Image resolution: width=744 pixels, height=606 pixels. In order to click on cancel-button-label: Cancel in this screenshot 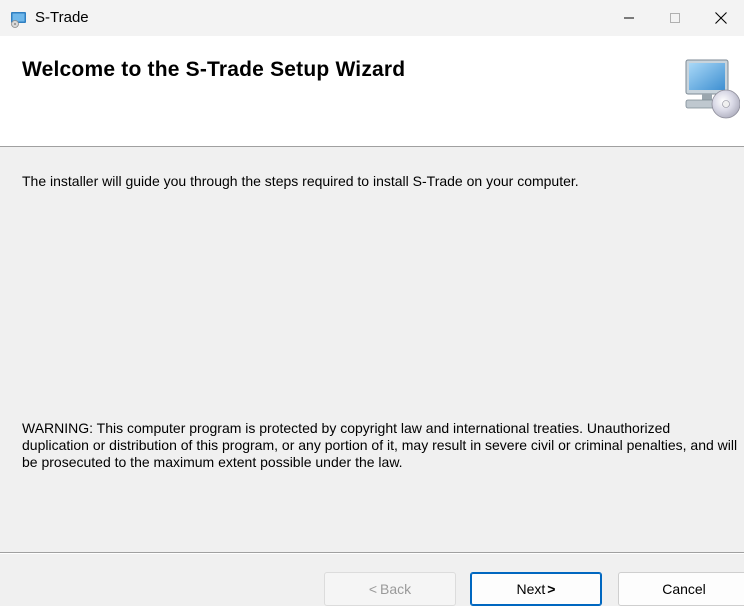, I will do `click(684, 589)`.